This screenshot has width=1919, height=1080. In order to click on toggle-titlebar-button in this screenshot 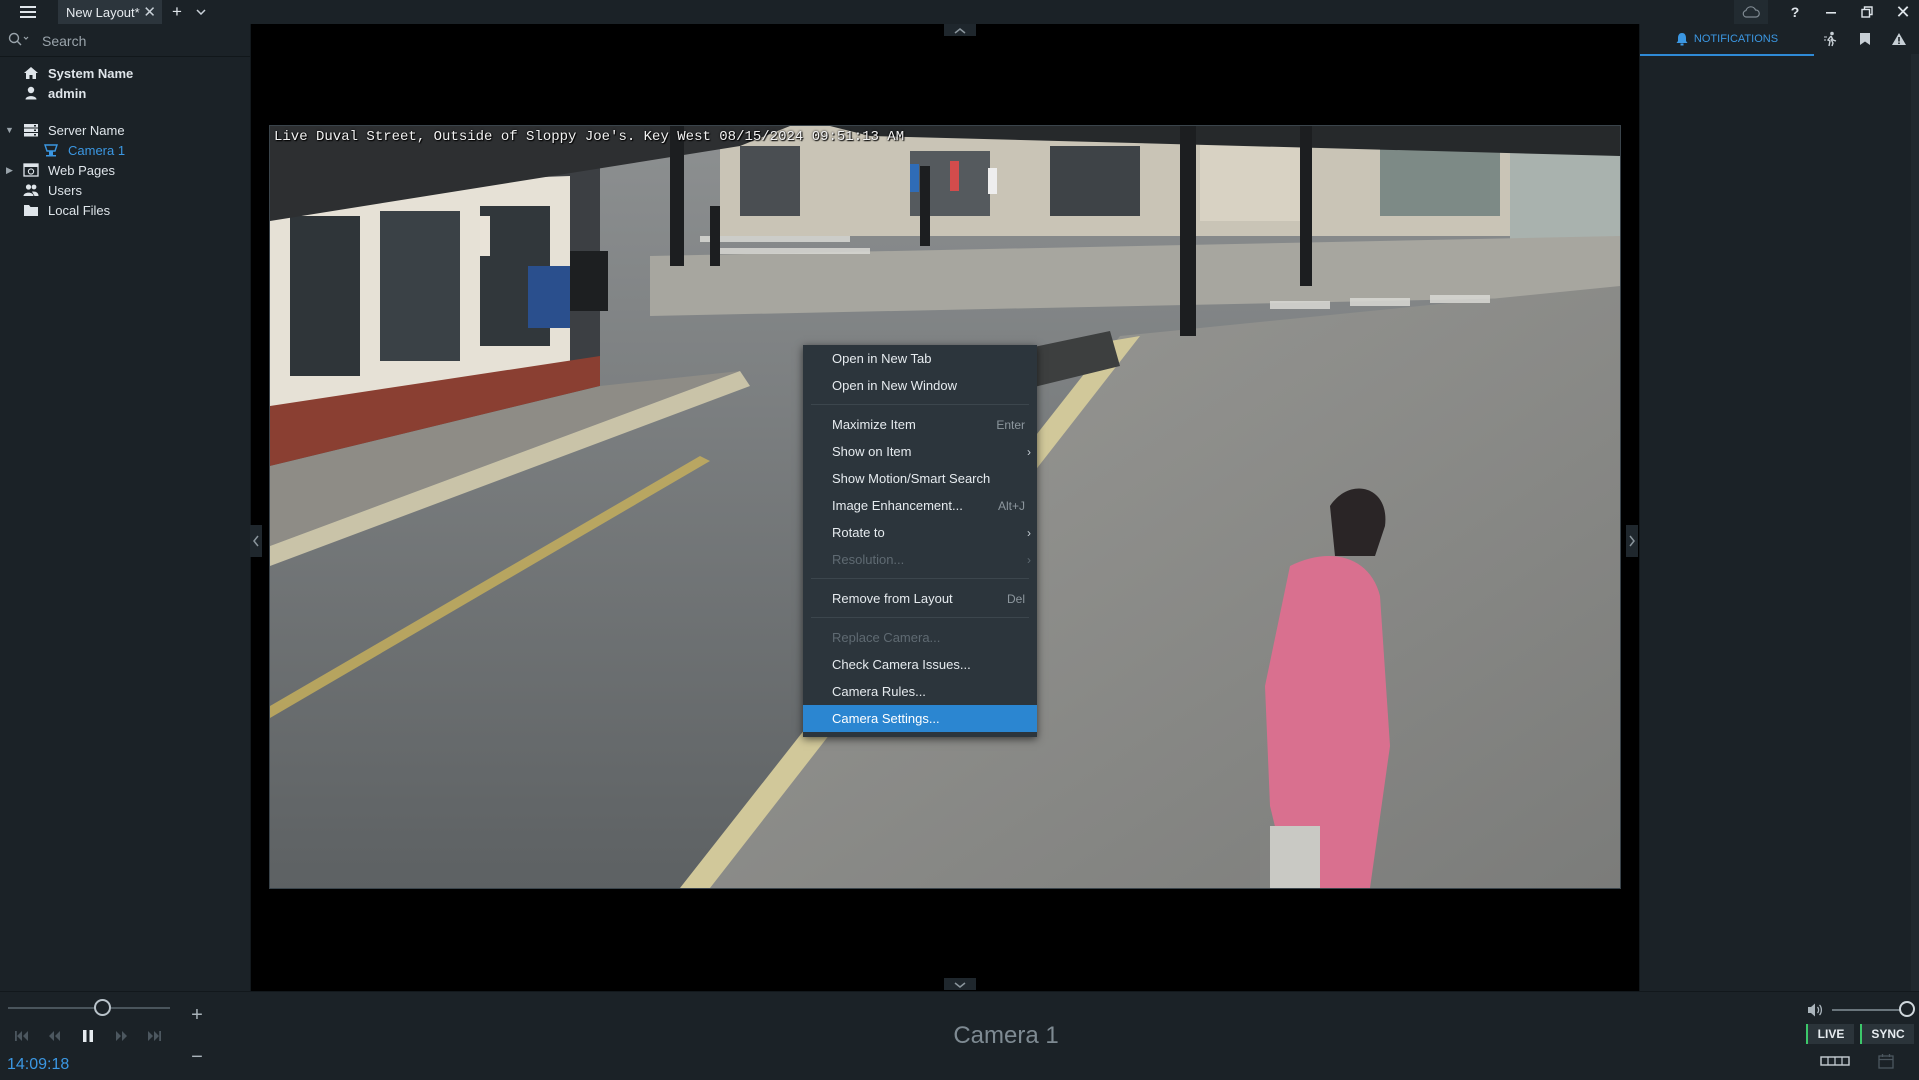, I will do `click(960, 30)`.